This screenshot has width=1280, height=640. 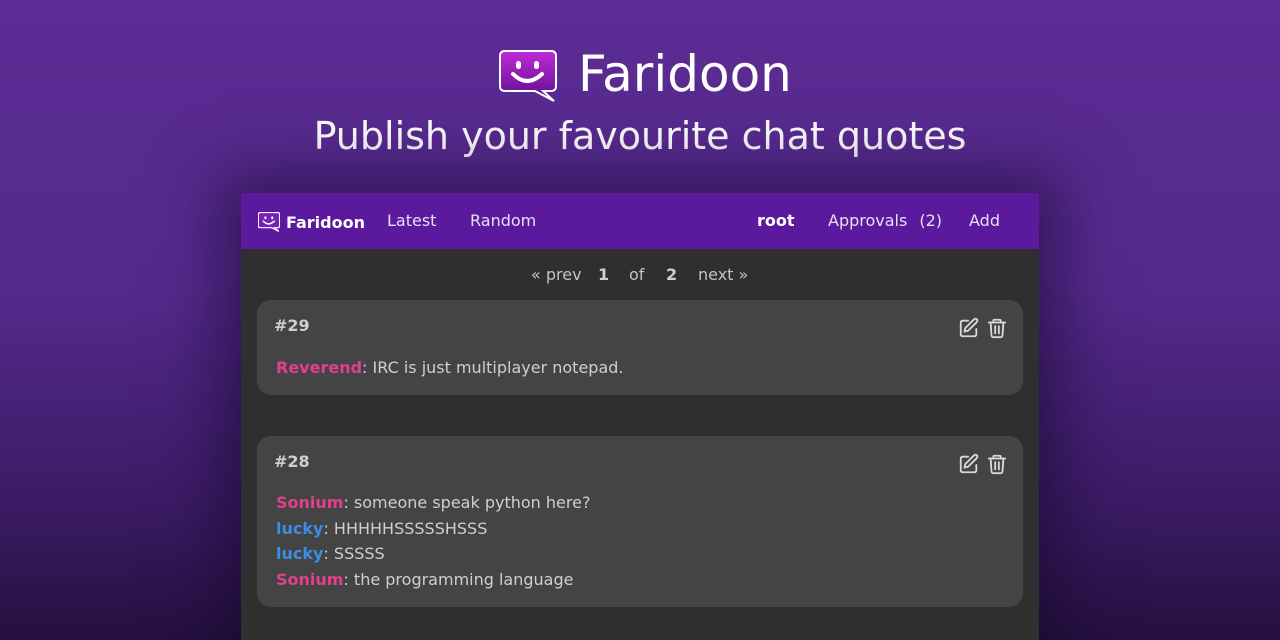 I want to click on quote-text: : someone speak python here?, so click(x=467, y=502).